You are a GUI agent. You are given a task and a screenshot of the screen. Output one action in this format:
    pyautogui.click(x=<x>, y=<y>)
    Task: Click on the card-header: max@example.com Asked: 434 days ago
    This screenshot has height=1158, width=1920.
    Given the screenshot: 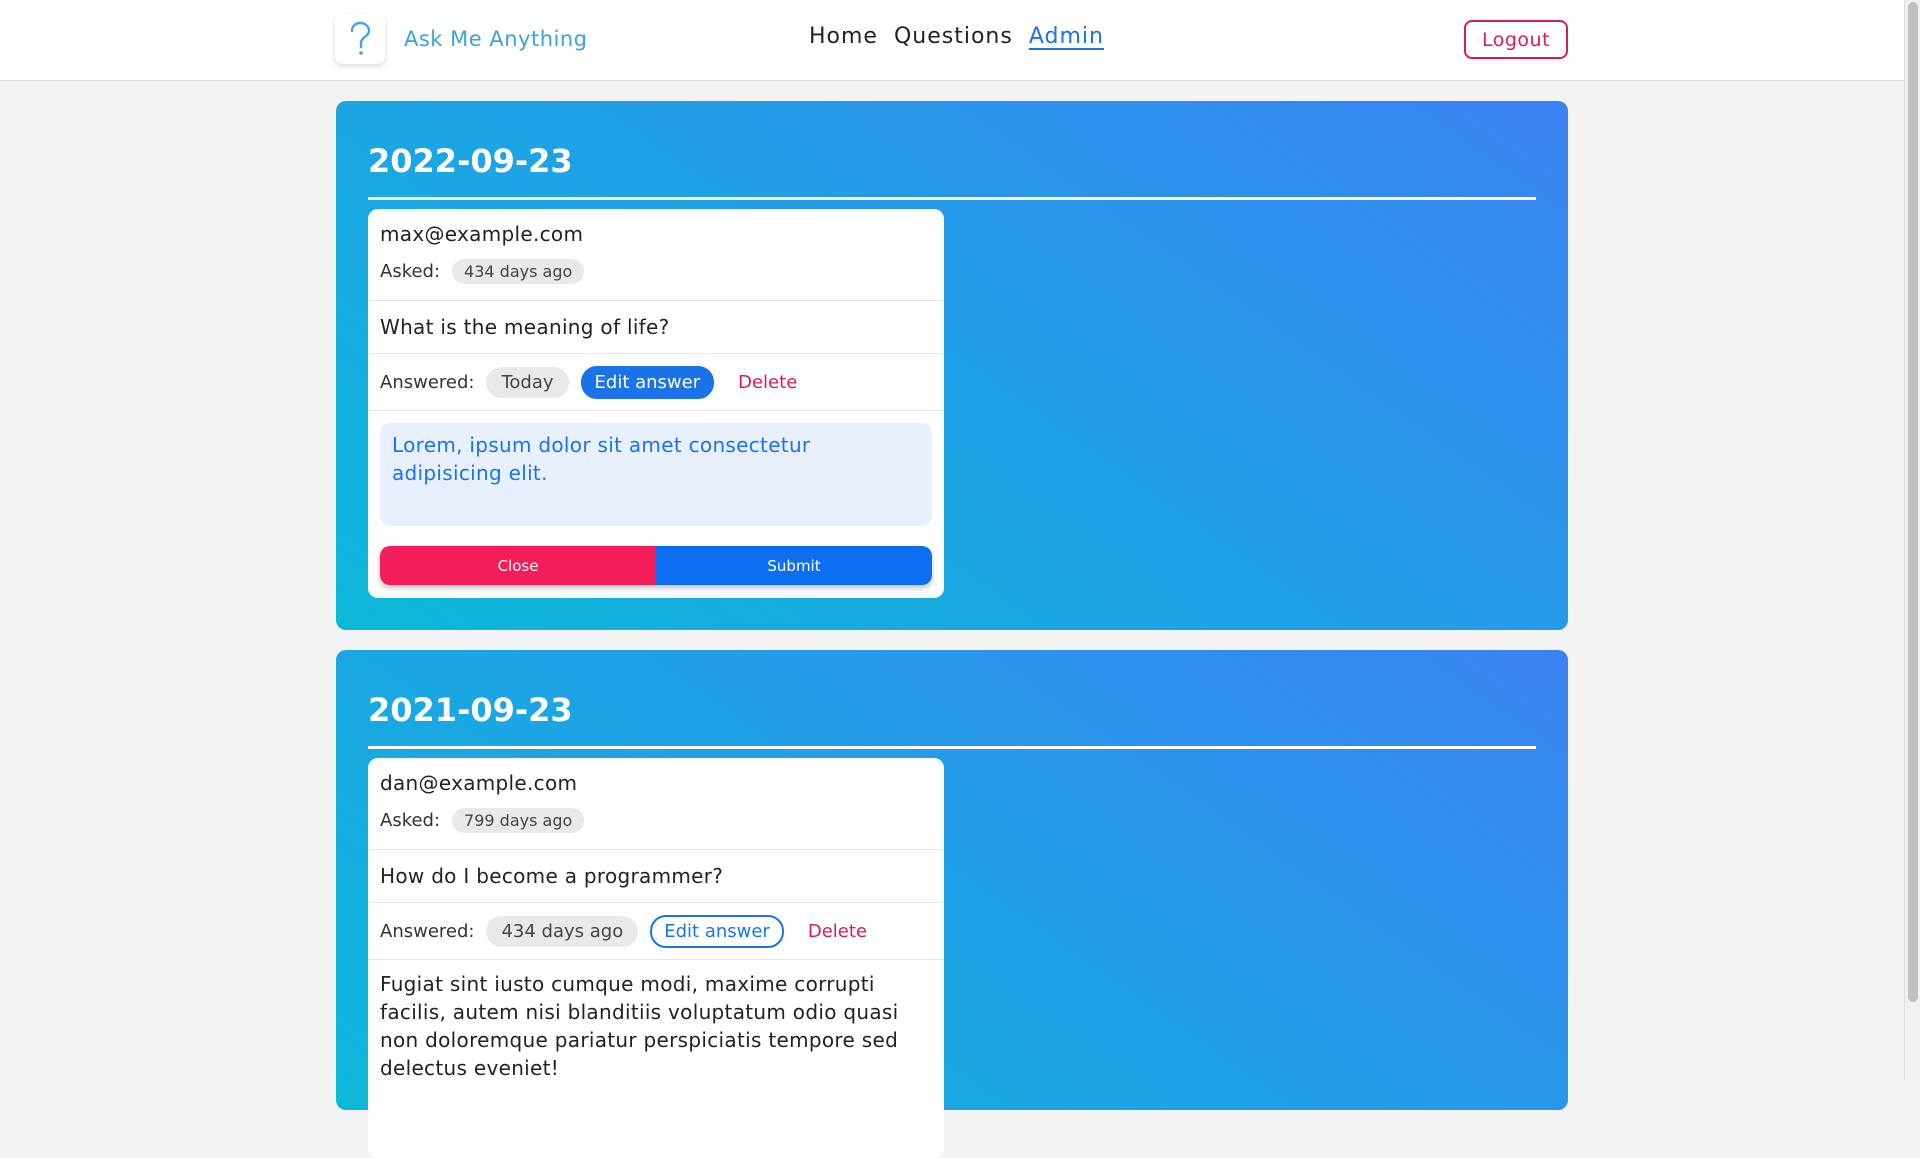 What is the action you would take?
    pyautogui.click(x=656, y=255)
    